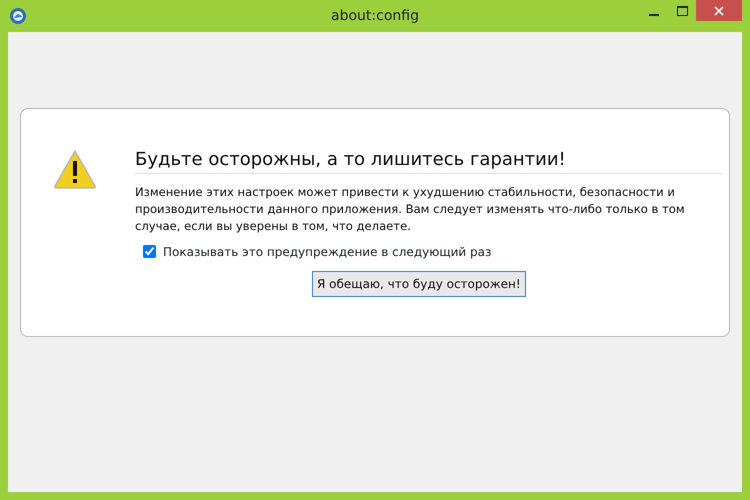 The image size is (750, 500). Describe the element at coordinates (327, 251) in the screenshot. I see `checkbox-label: Показывать это предупреждение в следующий раз` at that location.